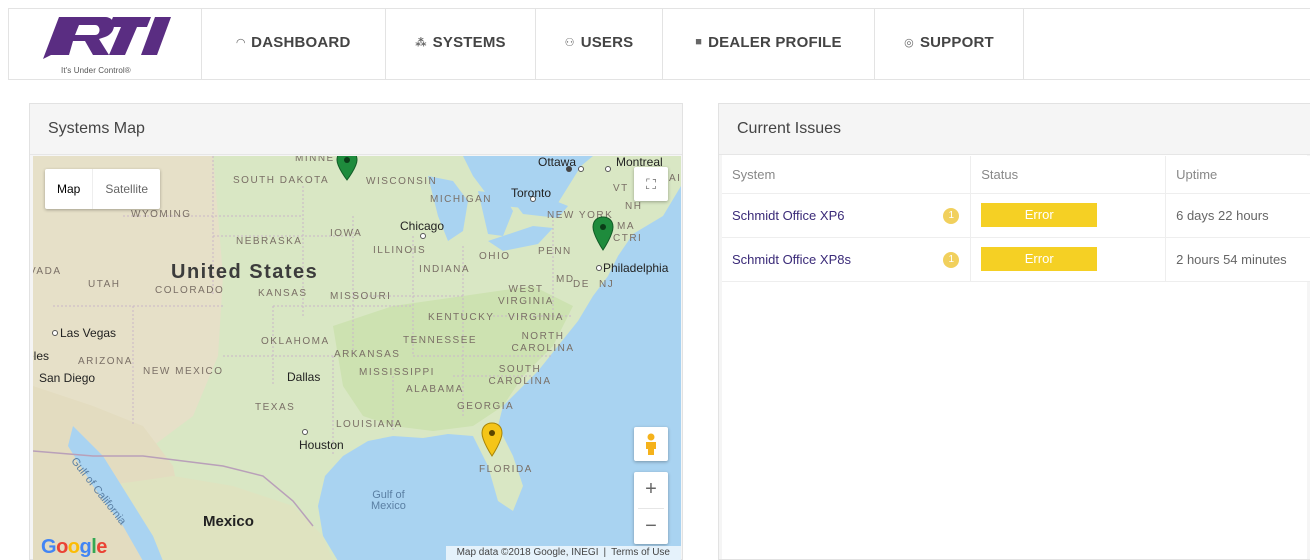 The image size is (1310, 560). I want to click on system-cell: Schmidt Office XP8s 1, so click(847, 259).